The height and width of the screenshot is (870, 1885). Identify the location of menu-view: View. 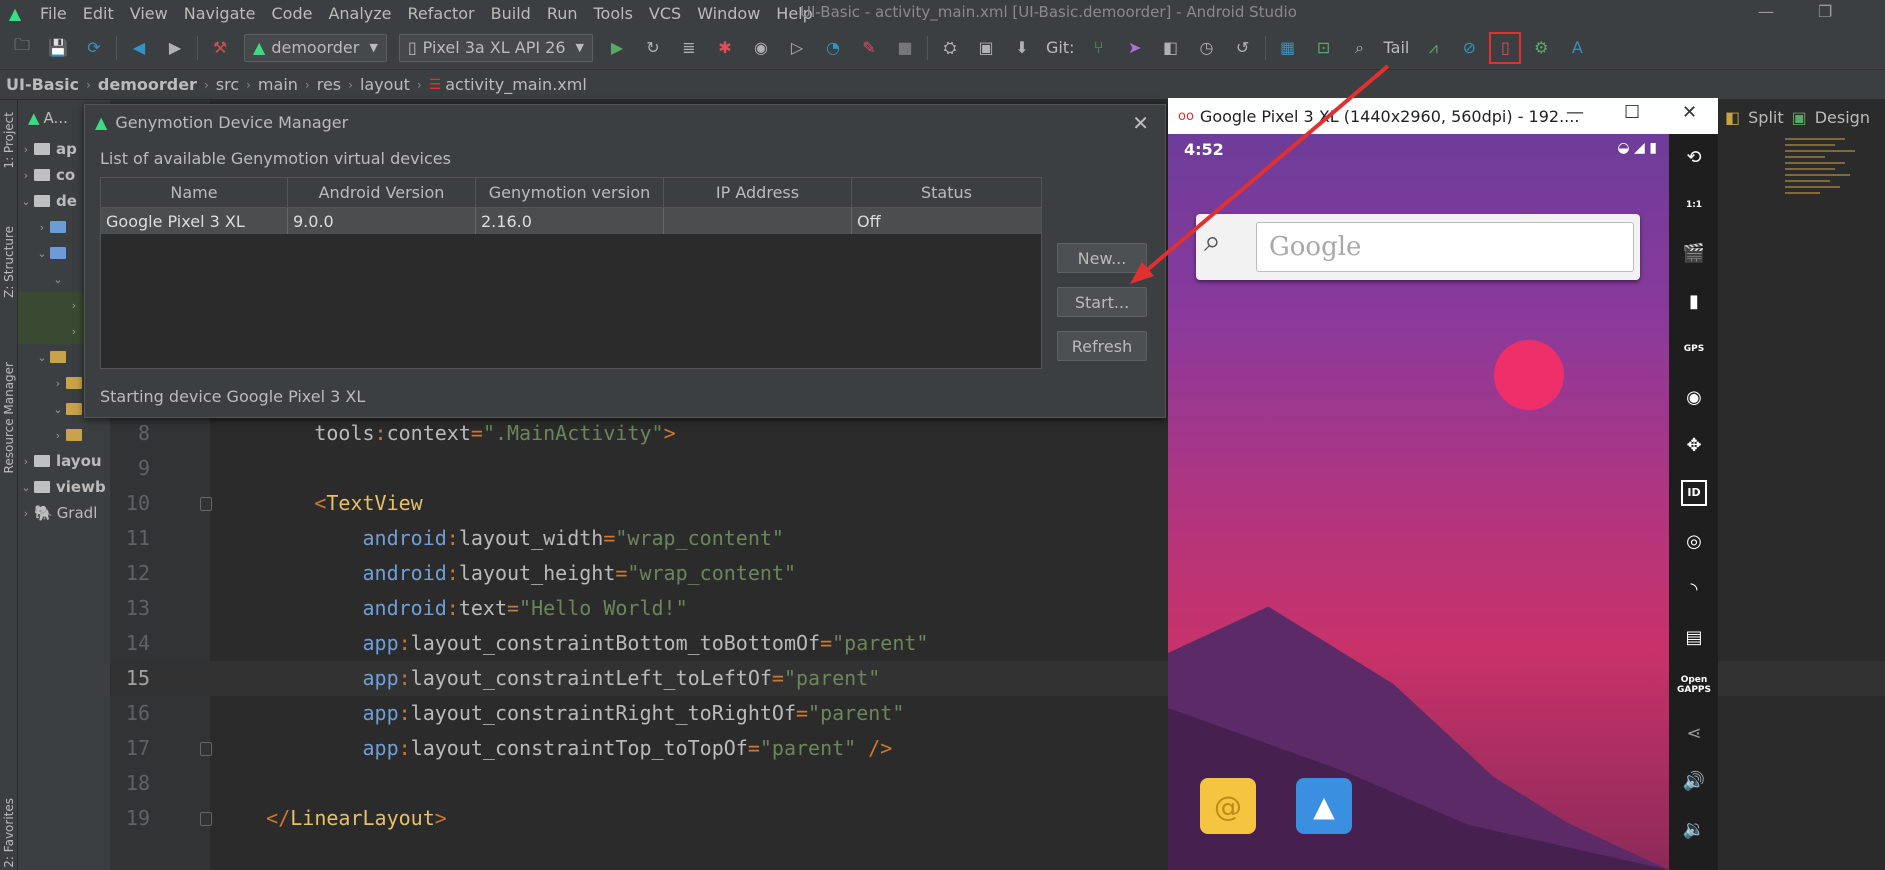
(149, 13).